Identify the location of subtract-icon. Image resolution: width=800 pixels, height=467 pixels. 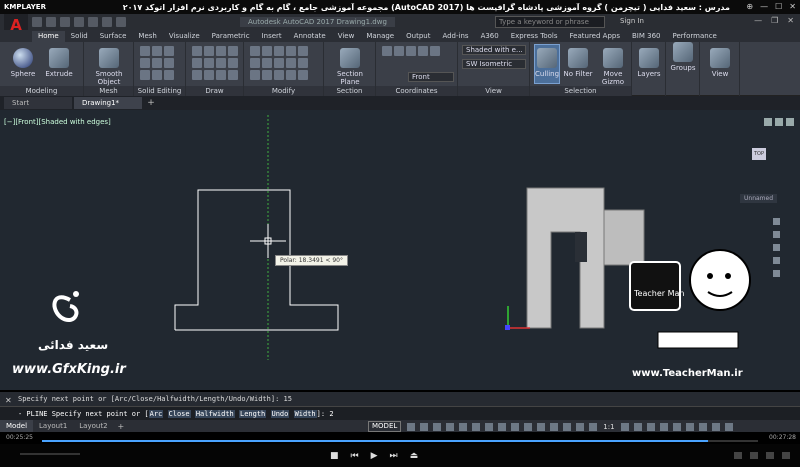
(157, 51).